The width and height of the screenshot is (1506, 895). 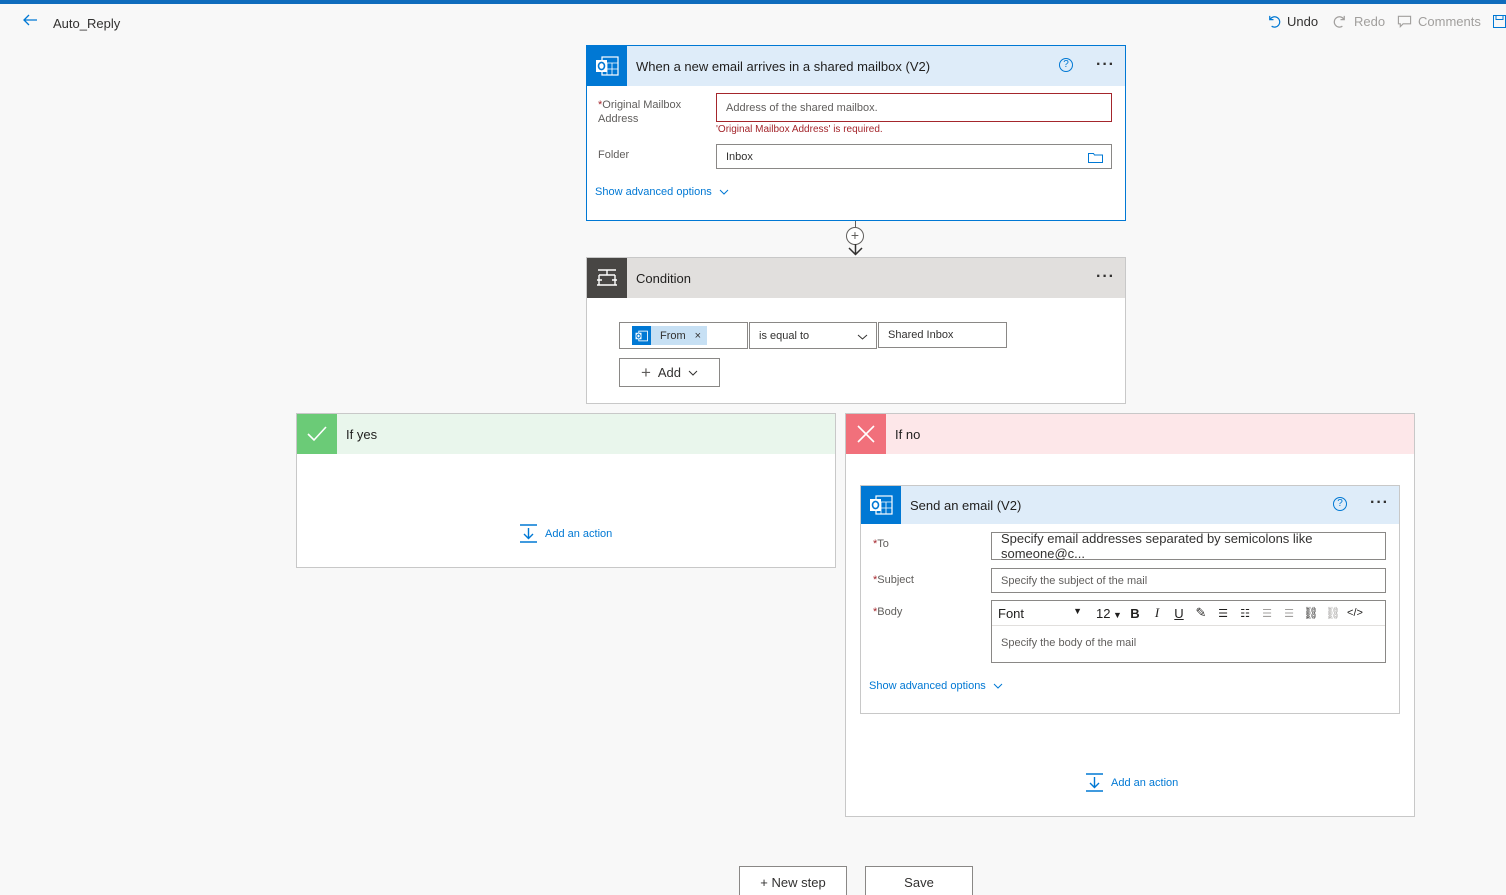 I want to click on if-yes-title: If yes, so click(x=362, y=434).